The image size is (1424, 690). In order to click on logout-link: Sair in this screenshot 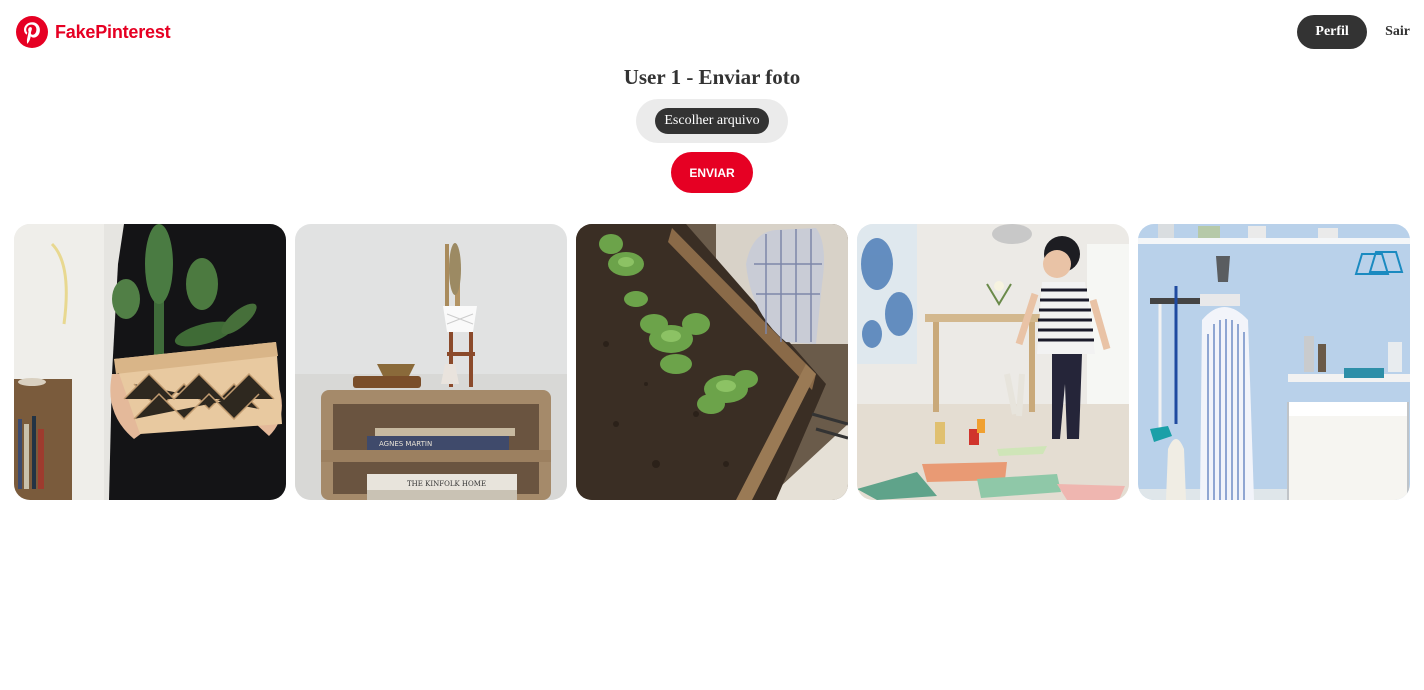, I will do `click(1397, 32)`.